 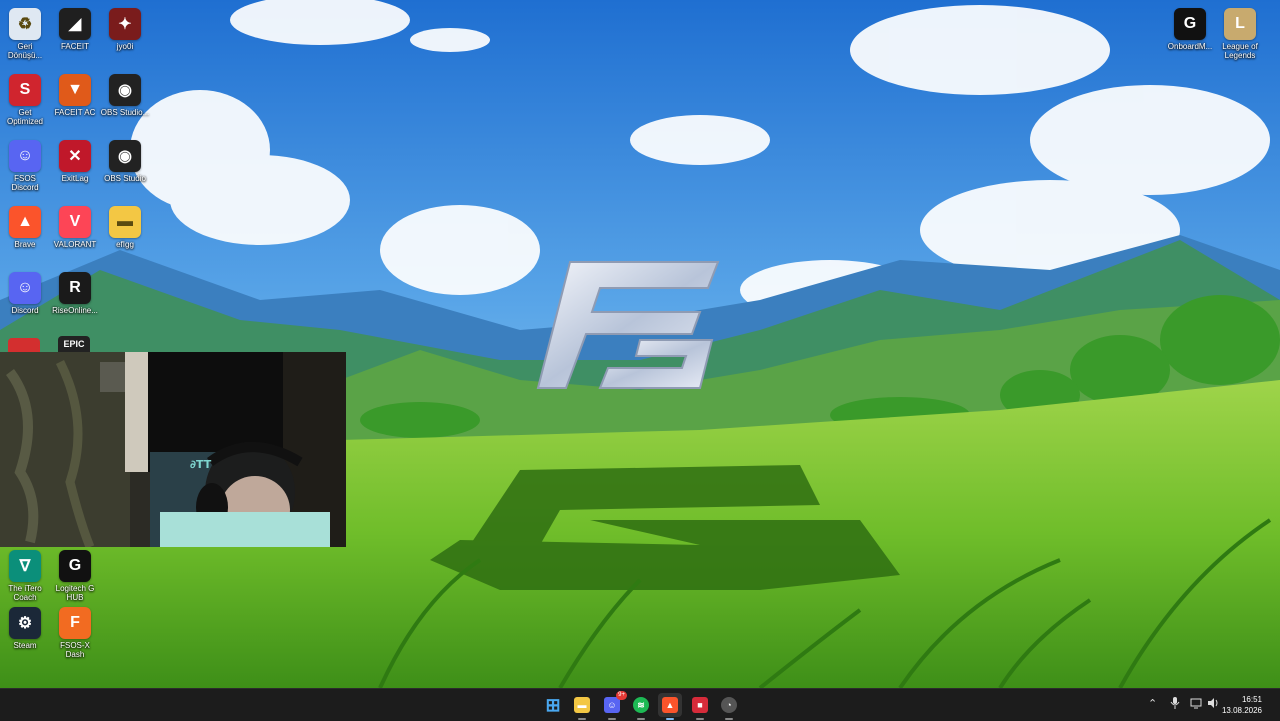 What do you see at coordinates (25, 566) in the screenshot?
I see `itero-icon: ∇` at bounding box center [25, 566].